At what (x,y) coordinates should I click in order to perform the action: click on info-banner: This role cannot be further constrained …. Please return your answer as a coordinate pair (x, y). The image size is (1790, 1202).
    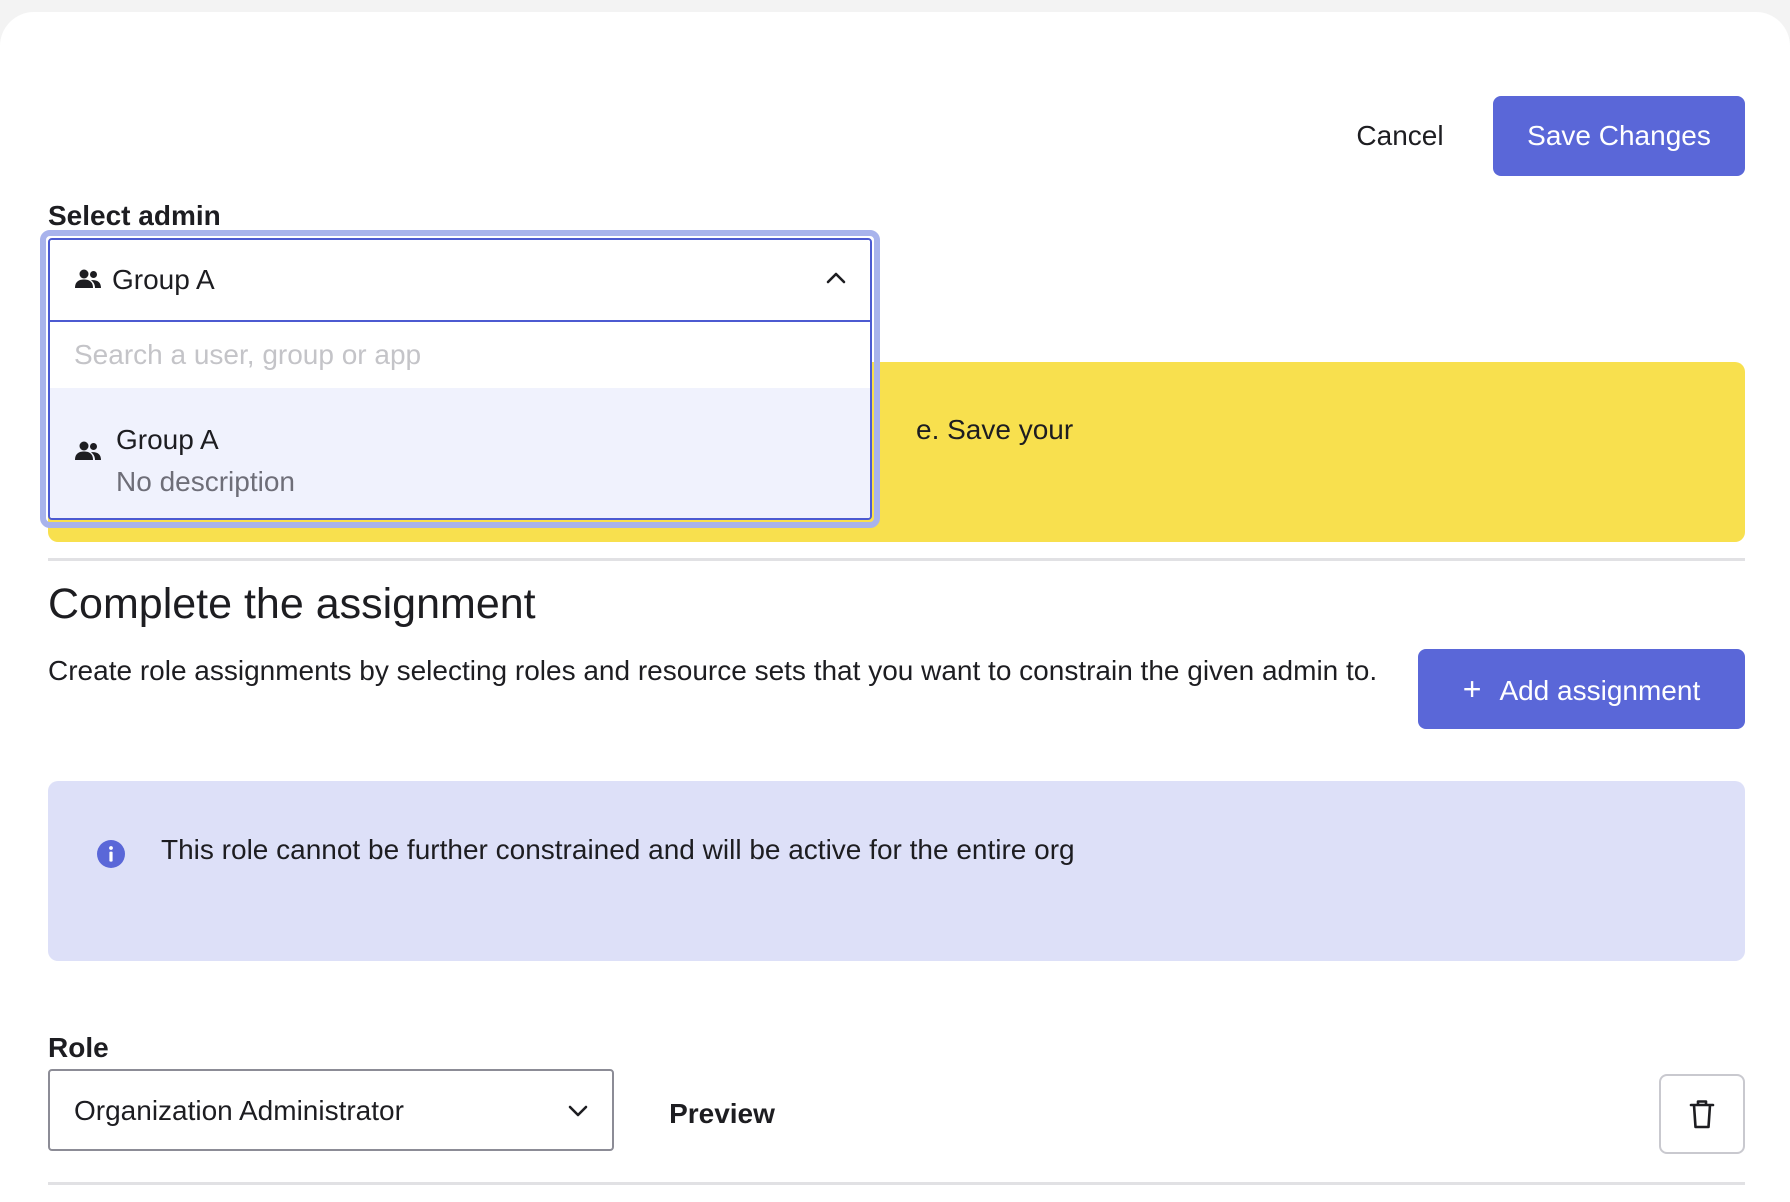
    Looking at the image, I should click on (896, 871).